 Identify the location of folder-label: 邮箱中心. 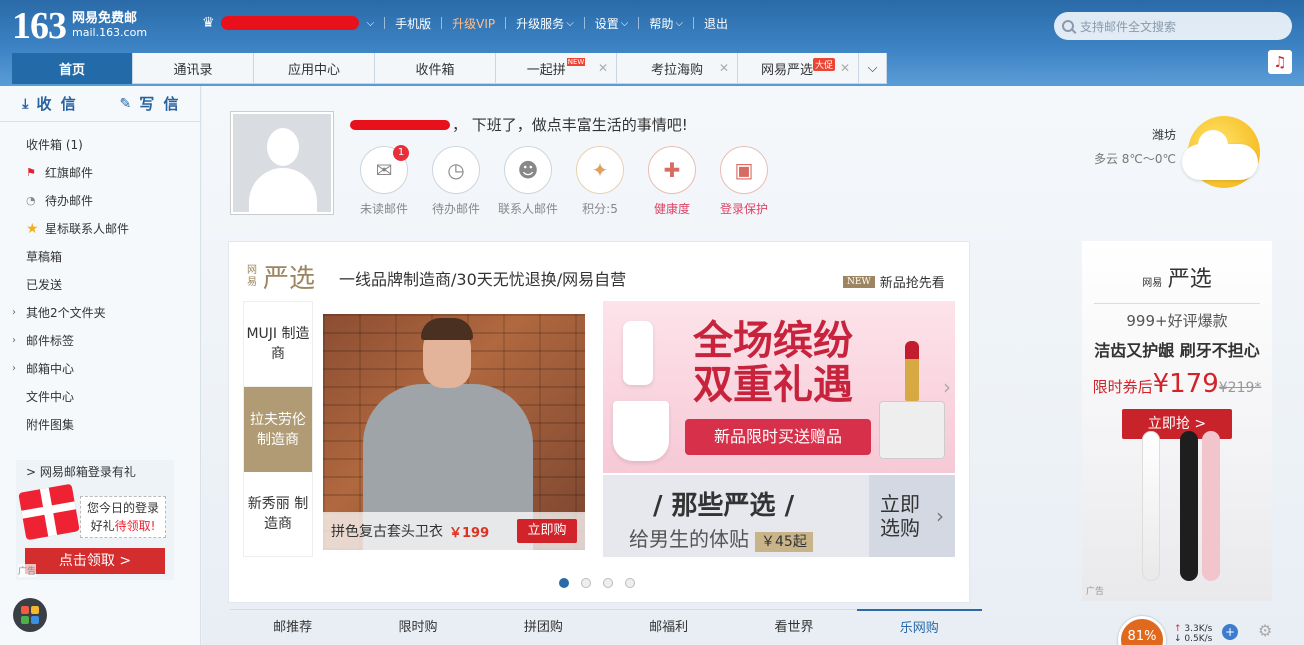
(50, 369).